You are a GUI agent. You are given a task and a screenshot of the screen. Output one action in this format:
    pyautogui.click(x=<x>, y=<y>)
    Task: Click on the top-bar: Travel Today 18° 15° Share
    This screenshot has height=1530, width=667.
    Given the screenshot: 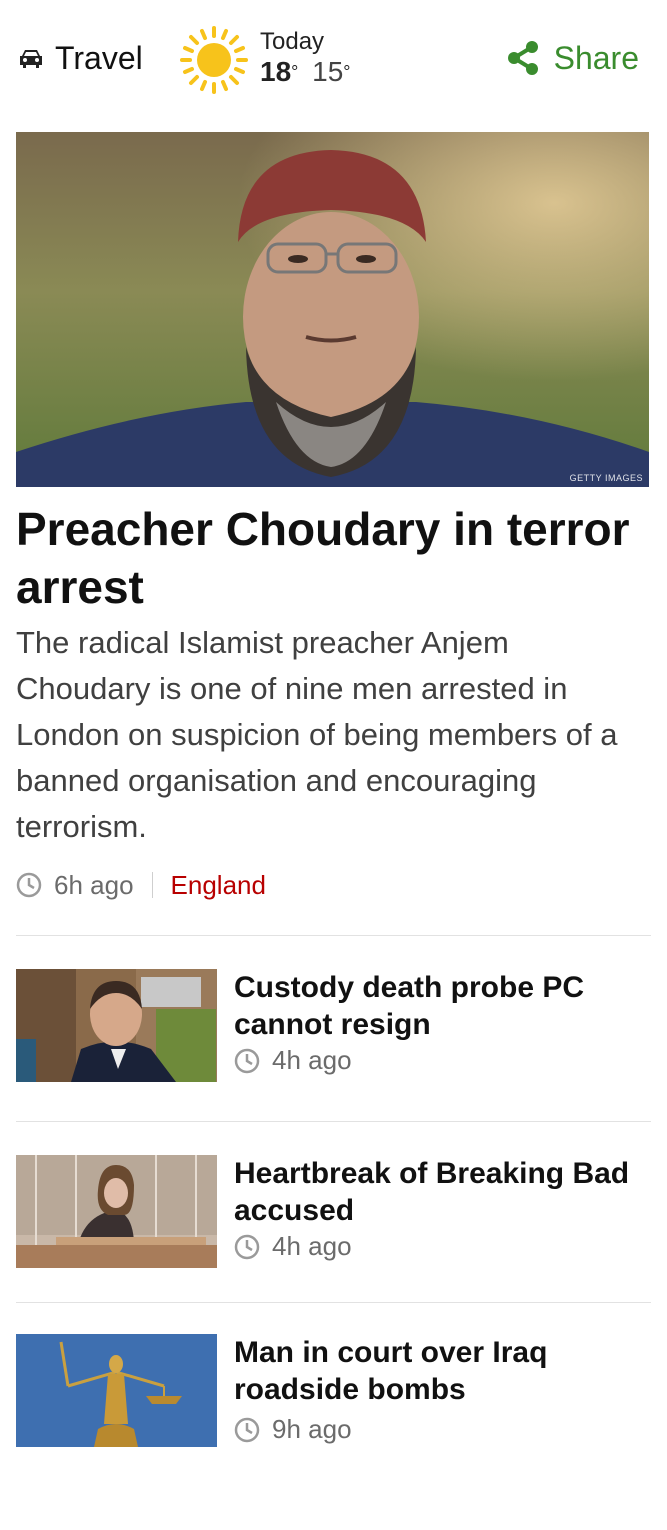 What is the action you would take?
    pyautogui.click(x=333, y=60)
    